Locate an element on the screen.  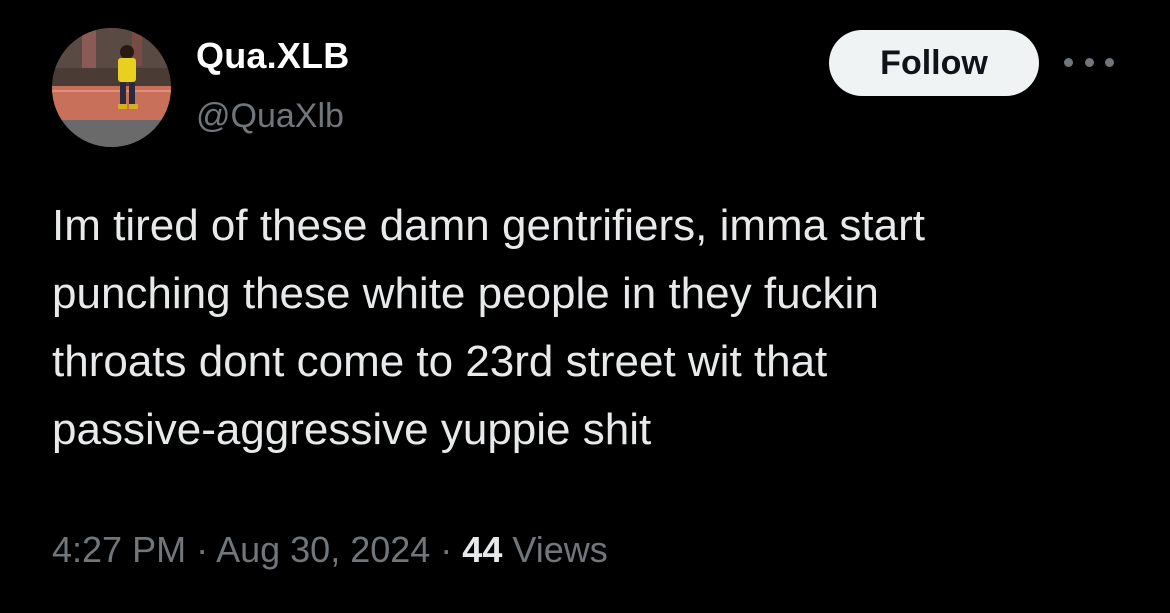
follow-button: Follow is located at coordinates (934, 63).